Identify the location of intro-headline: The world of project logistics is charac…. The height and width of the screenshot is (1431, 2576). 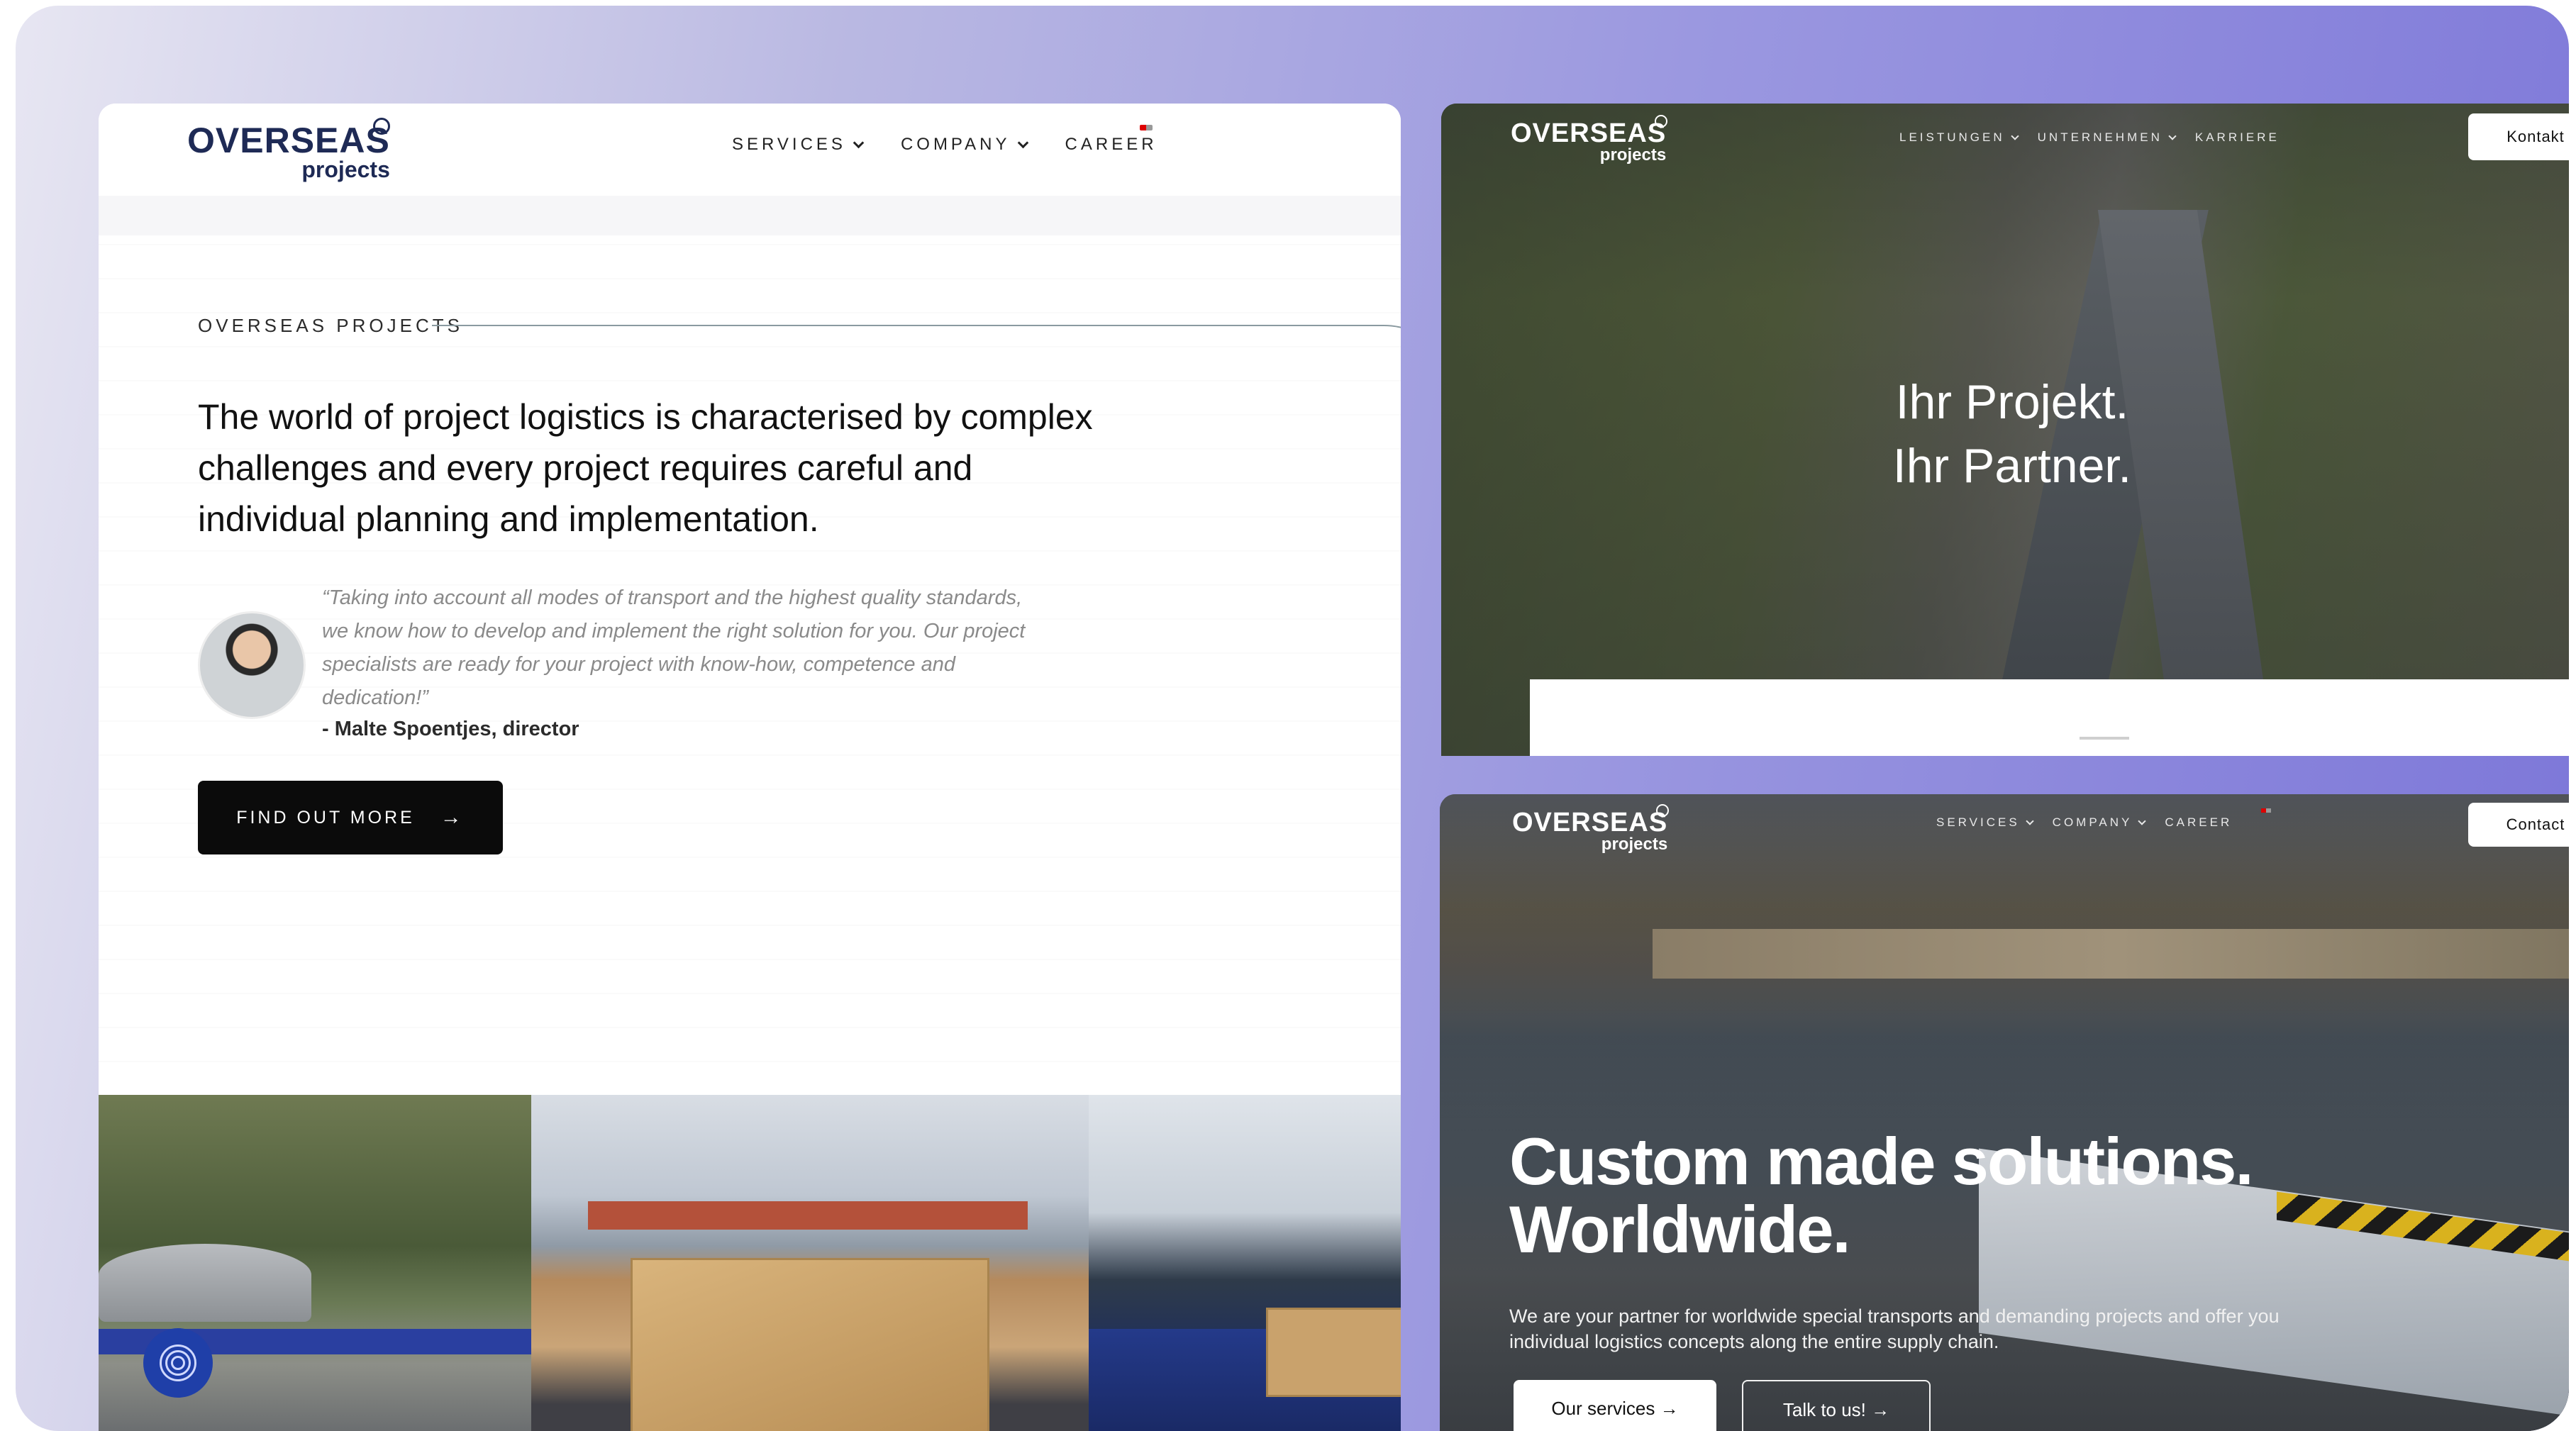
(645, 468).